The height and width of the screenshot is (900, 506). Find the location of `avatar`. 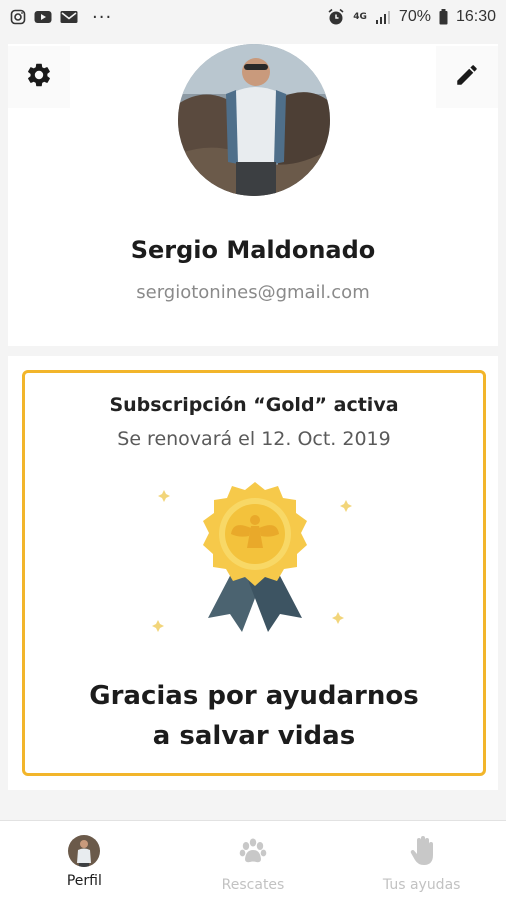

avatar is located at coordinates (84, 851).